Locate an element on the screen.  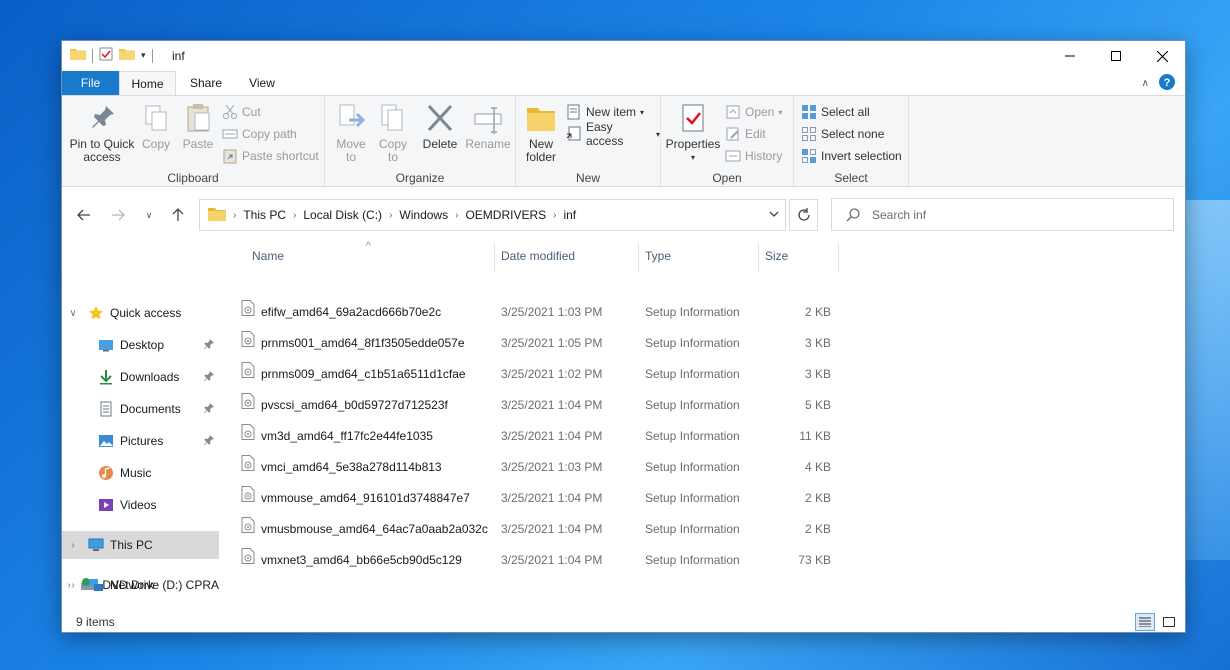
select-none-button: Select none is located at coordinates (842, 134).